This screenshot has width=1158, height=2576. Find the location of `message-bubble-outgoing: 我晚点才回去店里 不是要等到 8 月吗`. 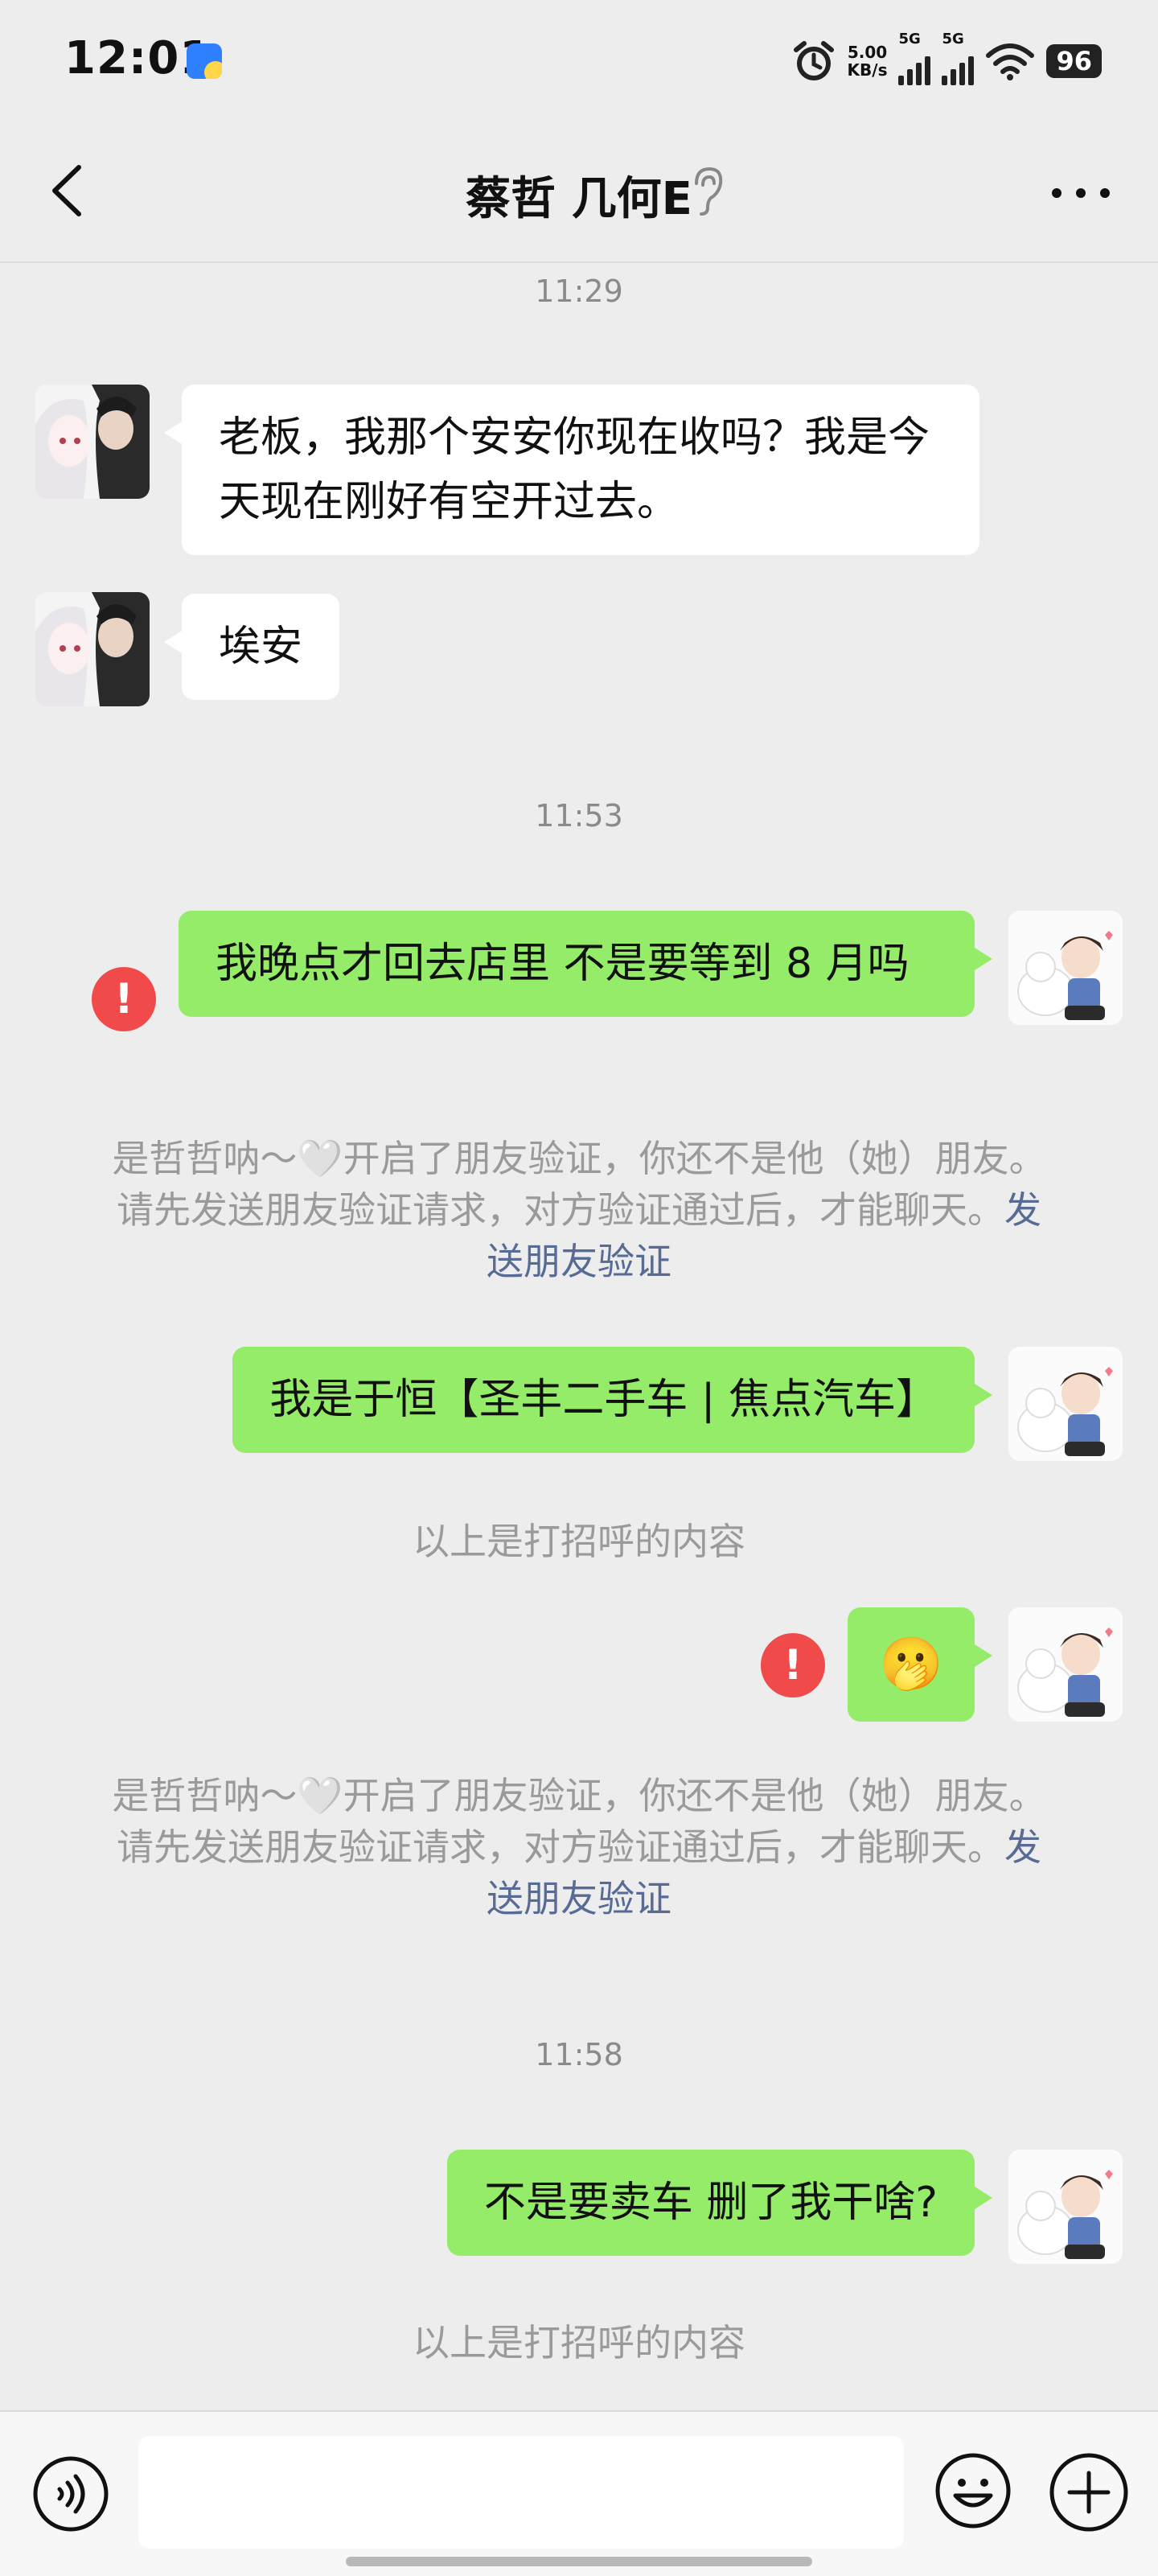

message-bubble-outgoing: 我晚点才回去店里 不是要等到 8 月吗 is located at coordinates (585, 964).